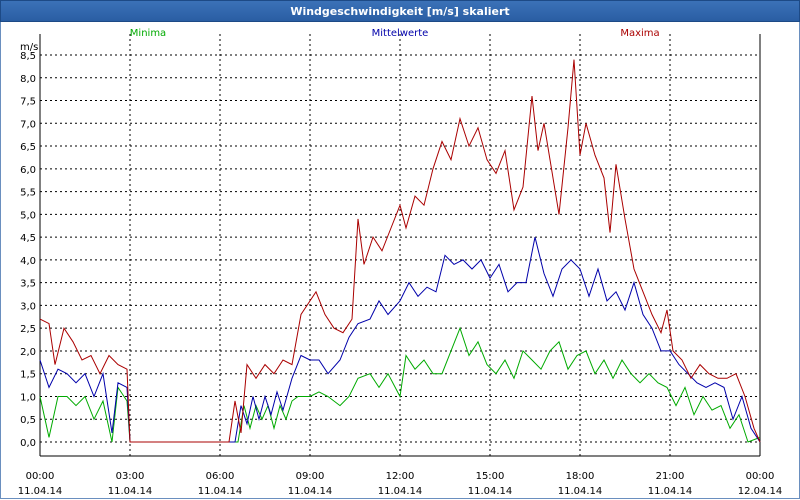  Describe the element at coordinates (130, 476) in the screenshot. I see `x-tick-time: 03:00` at that location.